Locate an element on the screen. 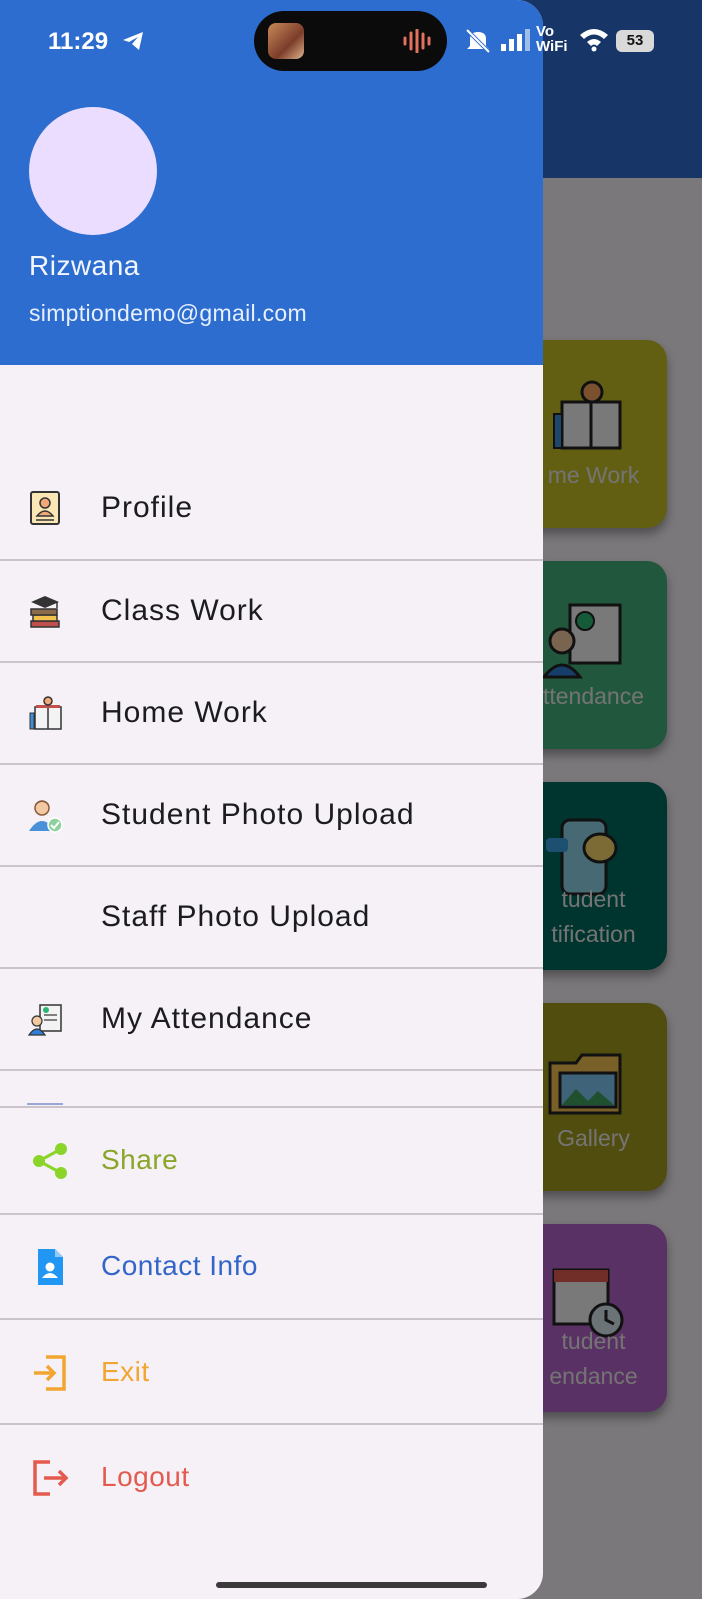 The image size is (702, 1599). scroll-overflow-hint is located at coordinates (45, 1104).